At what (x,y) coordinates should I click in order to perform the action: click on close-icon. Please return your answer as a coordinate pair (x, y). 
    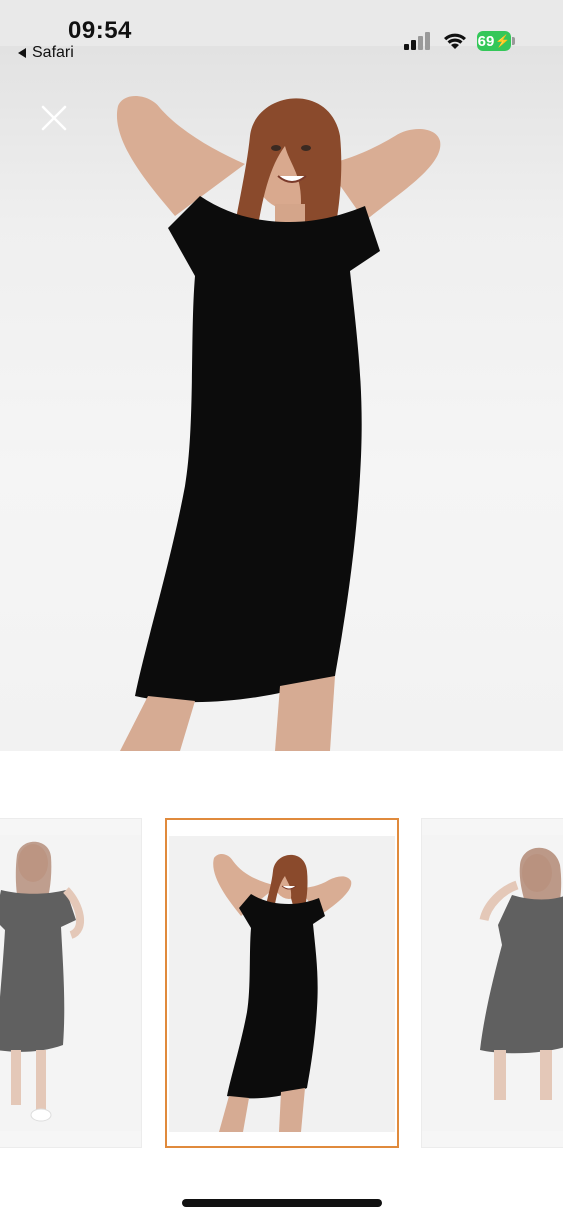
    Looking at the image, I should click on (54, 118).